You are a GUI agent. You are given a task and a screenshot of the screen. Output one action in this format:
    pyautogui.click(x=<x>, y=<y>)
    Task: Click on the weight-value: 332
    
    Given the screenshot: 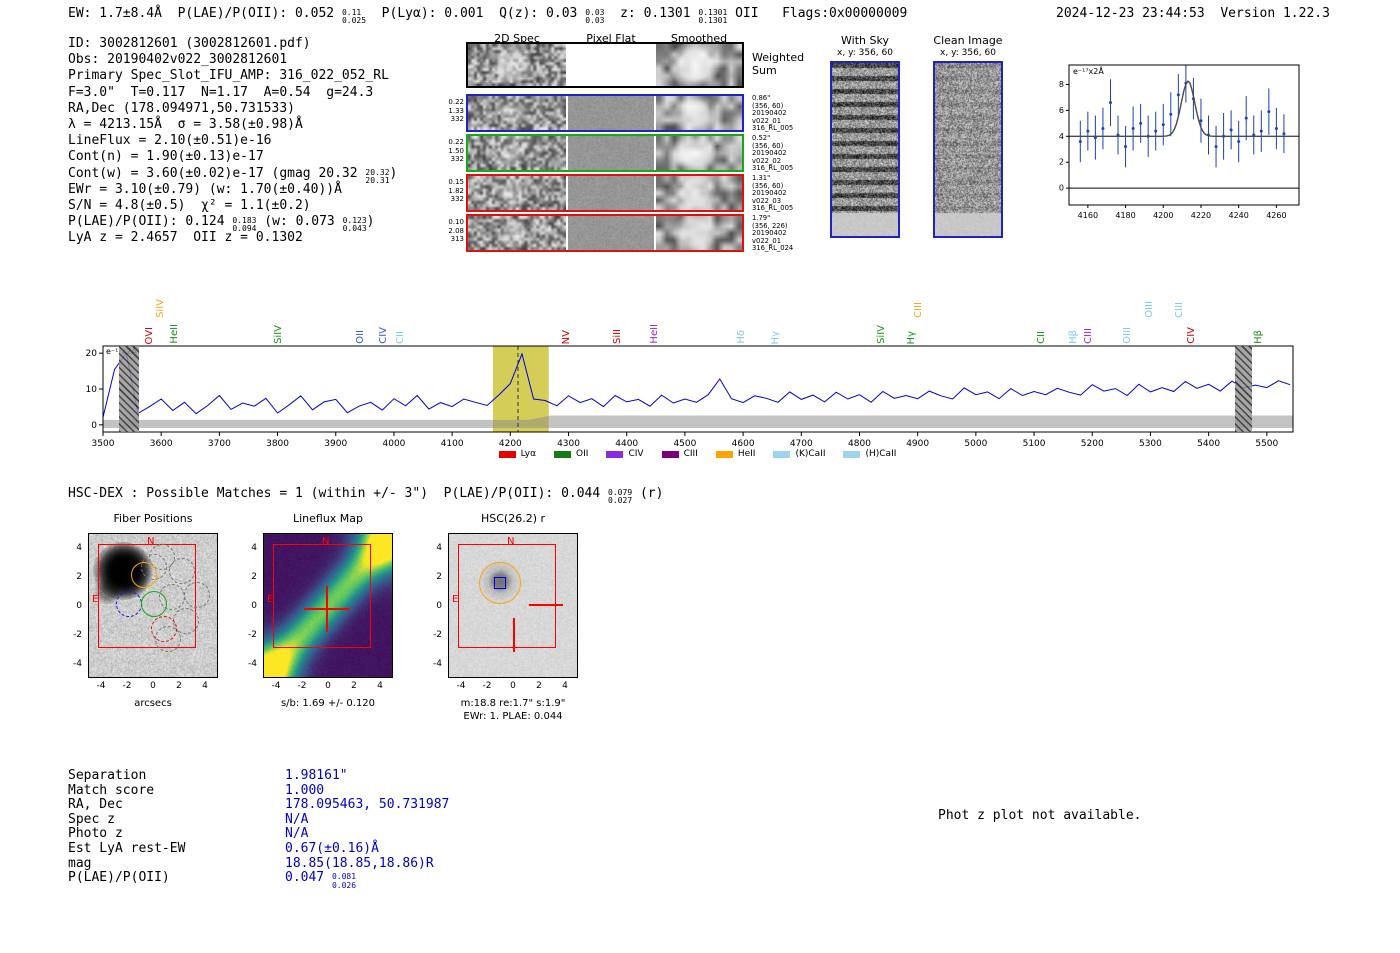 What is the action you would take?
    pyautogui.click(x=457, y=159)
    